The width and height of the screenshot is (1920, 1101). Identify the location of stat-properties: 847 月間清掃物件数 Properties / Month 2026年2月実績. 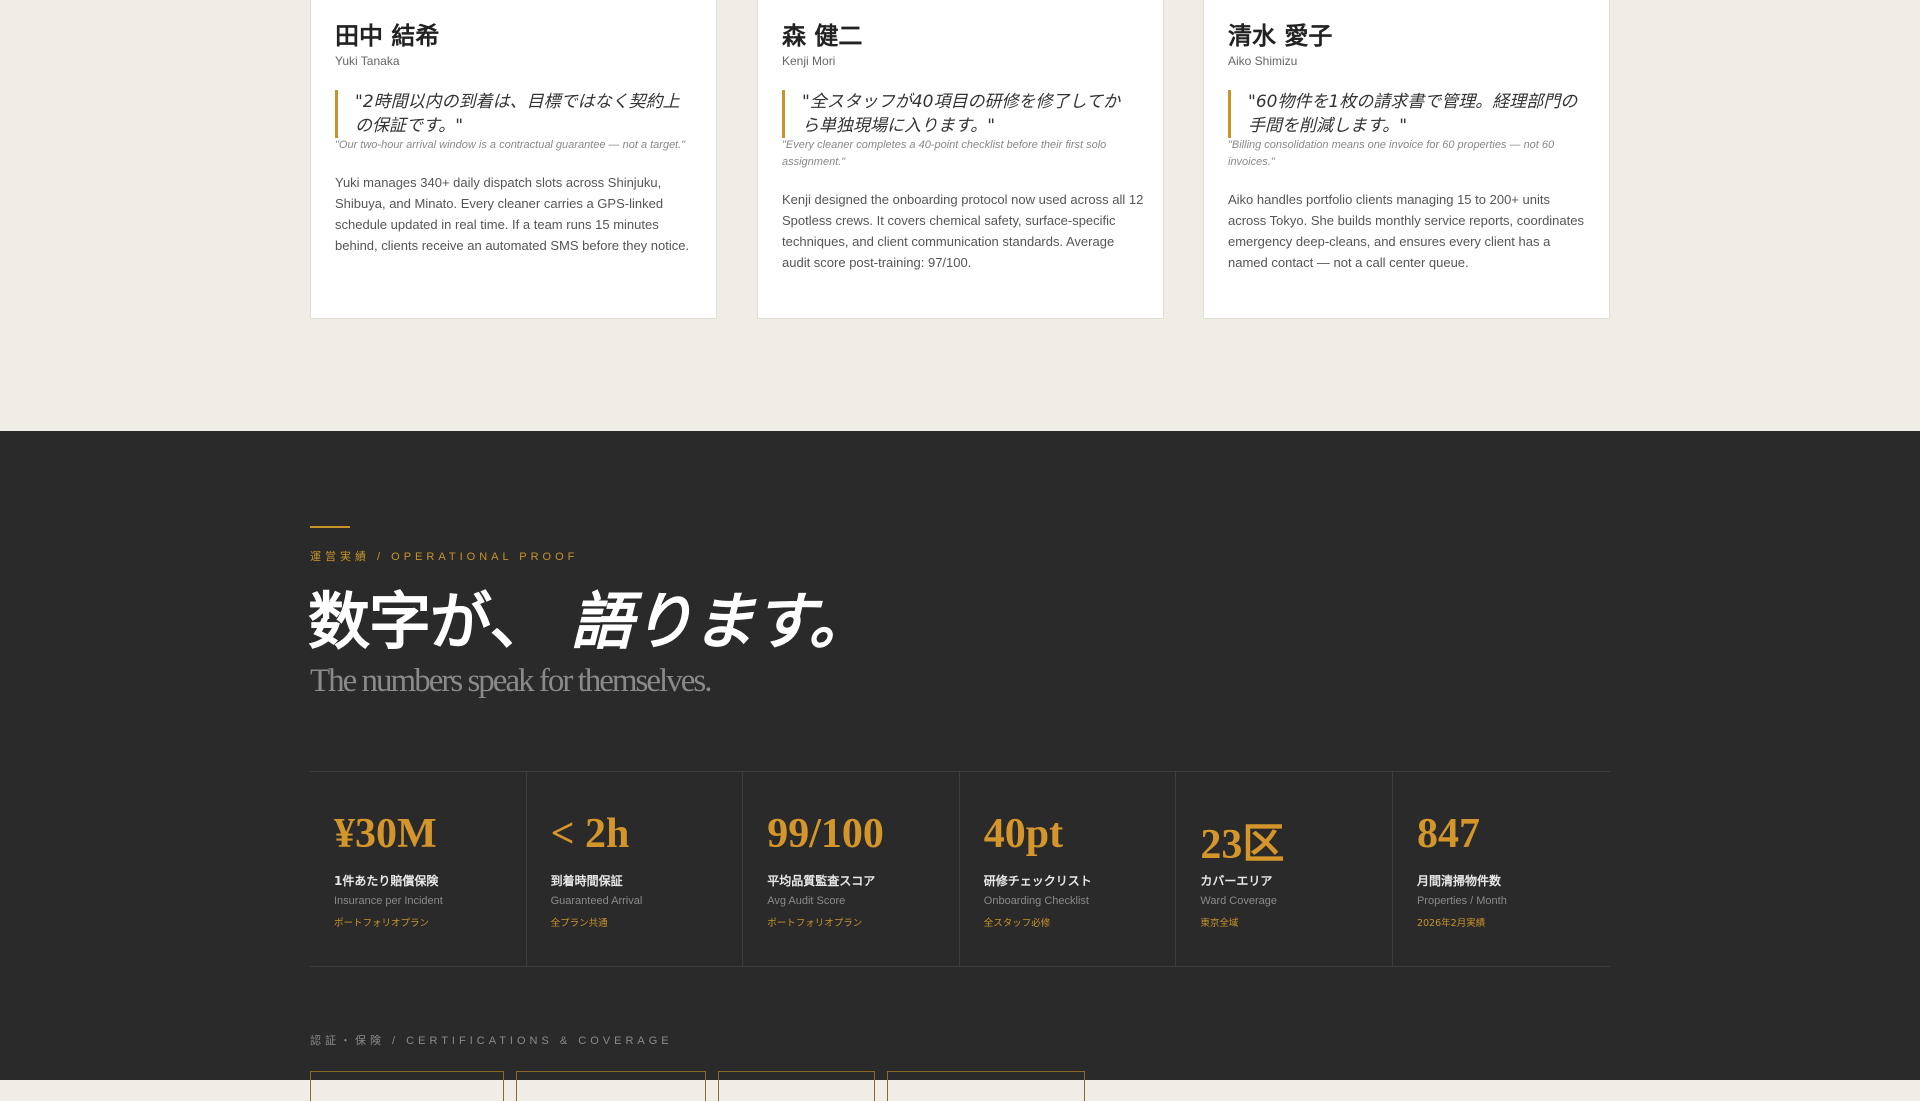
(1501, 869).